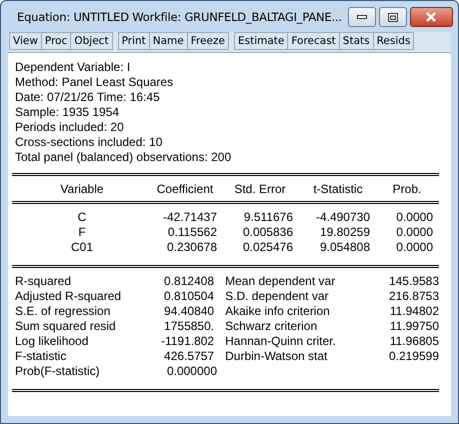 The width and height of the screenshot is (459, 424). What do you see at coordinates (168, 41) in the screenshot?
I see `toolbar-button: Name` at bounding box center [168, 41].